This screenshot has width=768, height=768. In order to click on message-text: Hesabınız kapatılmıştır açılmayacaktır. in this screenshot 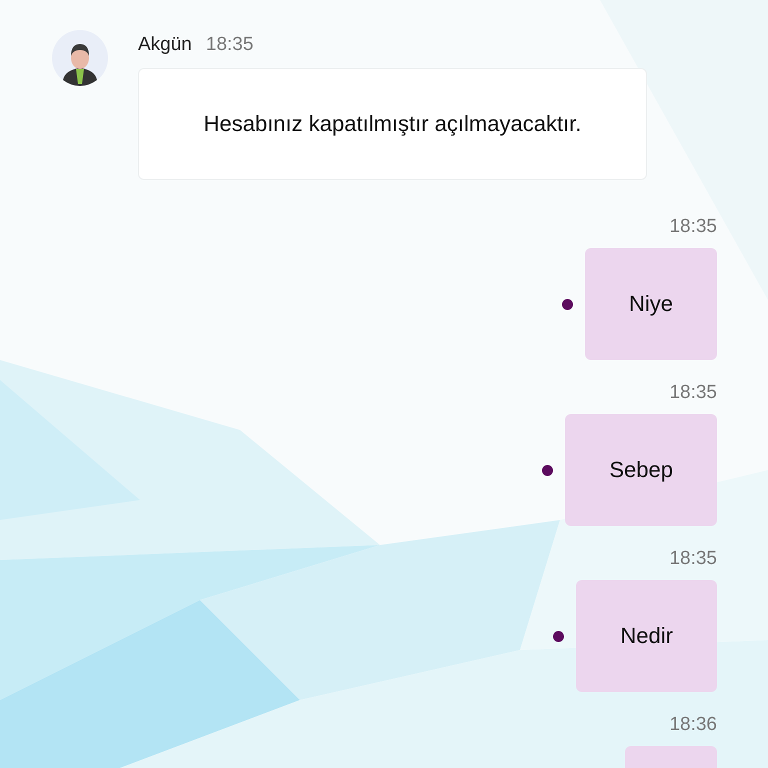, I will do `click(393, 124)`.